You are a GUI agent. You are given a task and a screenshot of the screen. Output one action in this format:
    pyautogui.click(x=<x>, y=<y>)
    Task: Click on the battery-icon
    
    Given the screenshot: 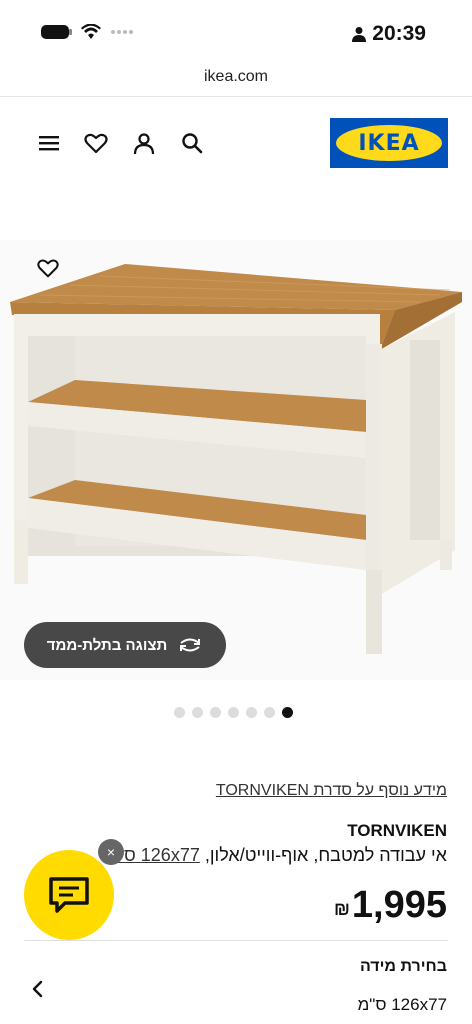 What is the action you would take?
    pyautogui.click(x=56, y=32)
    